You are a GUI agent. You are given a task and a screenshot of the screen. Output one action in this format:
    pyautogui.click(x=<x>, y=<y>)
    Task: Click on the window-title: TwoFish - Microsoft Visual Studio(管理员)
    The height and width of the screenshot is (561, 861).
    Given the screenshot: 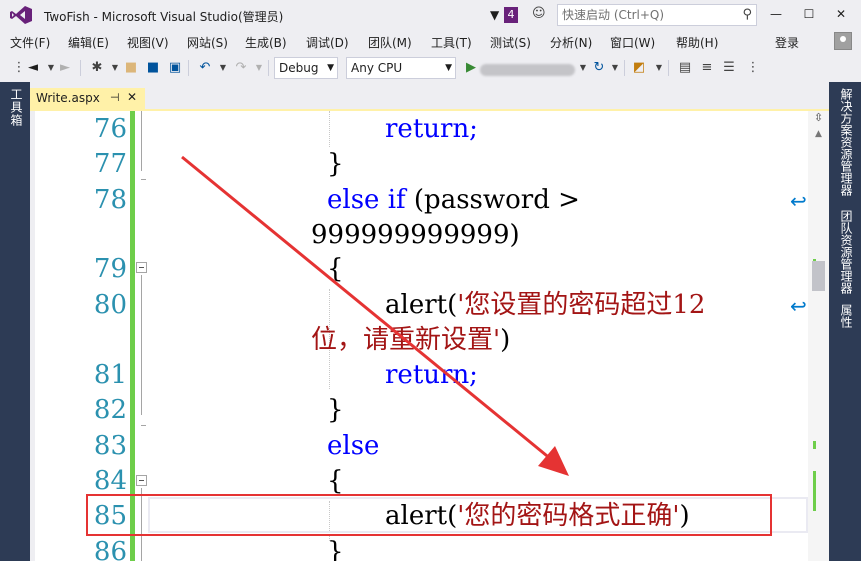 What is the action you would take?
    pyautogui.click(x=164, y=17)
    